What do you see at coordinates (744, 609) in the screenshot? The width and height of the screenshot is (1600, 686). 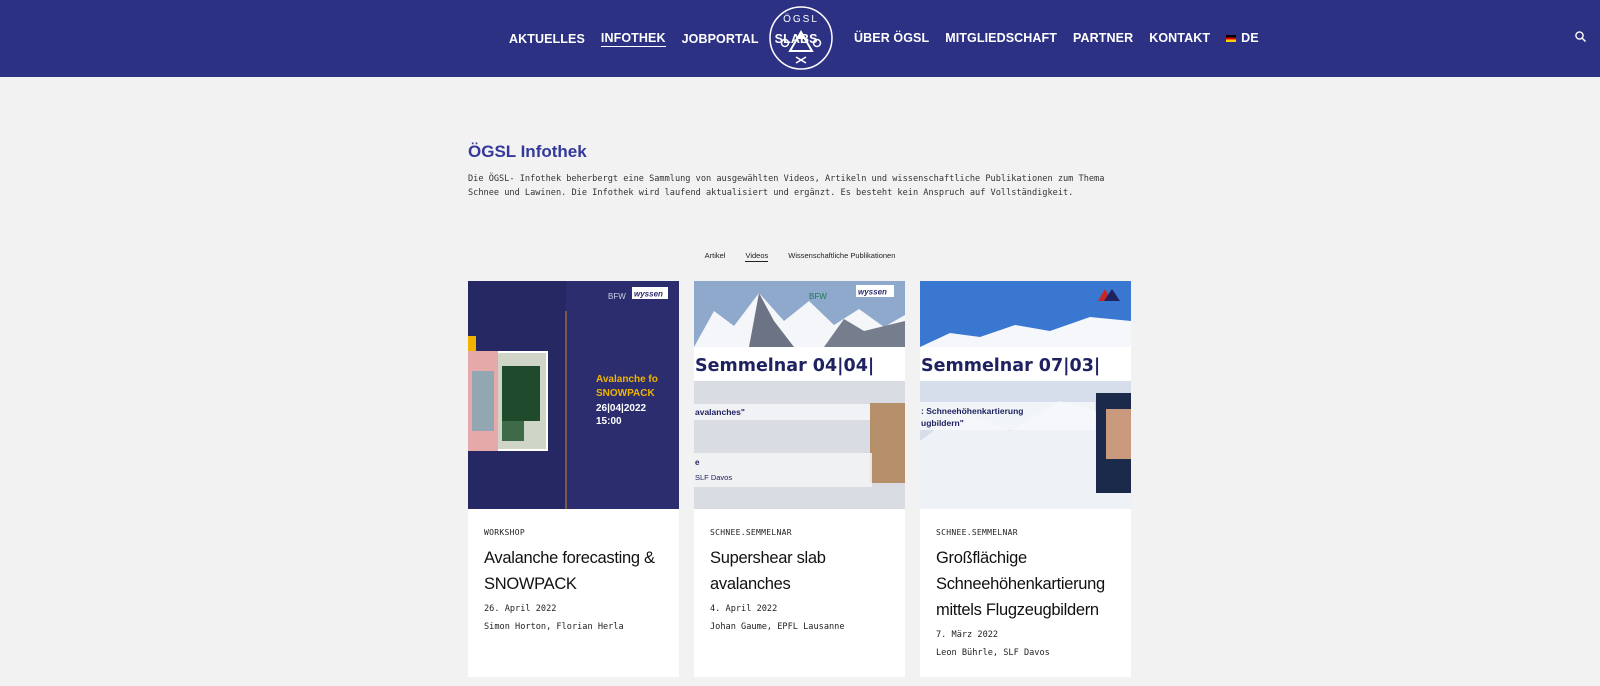 I see `card-date: 4. April 2022` at bounding box center [744, 609].